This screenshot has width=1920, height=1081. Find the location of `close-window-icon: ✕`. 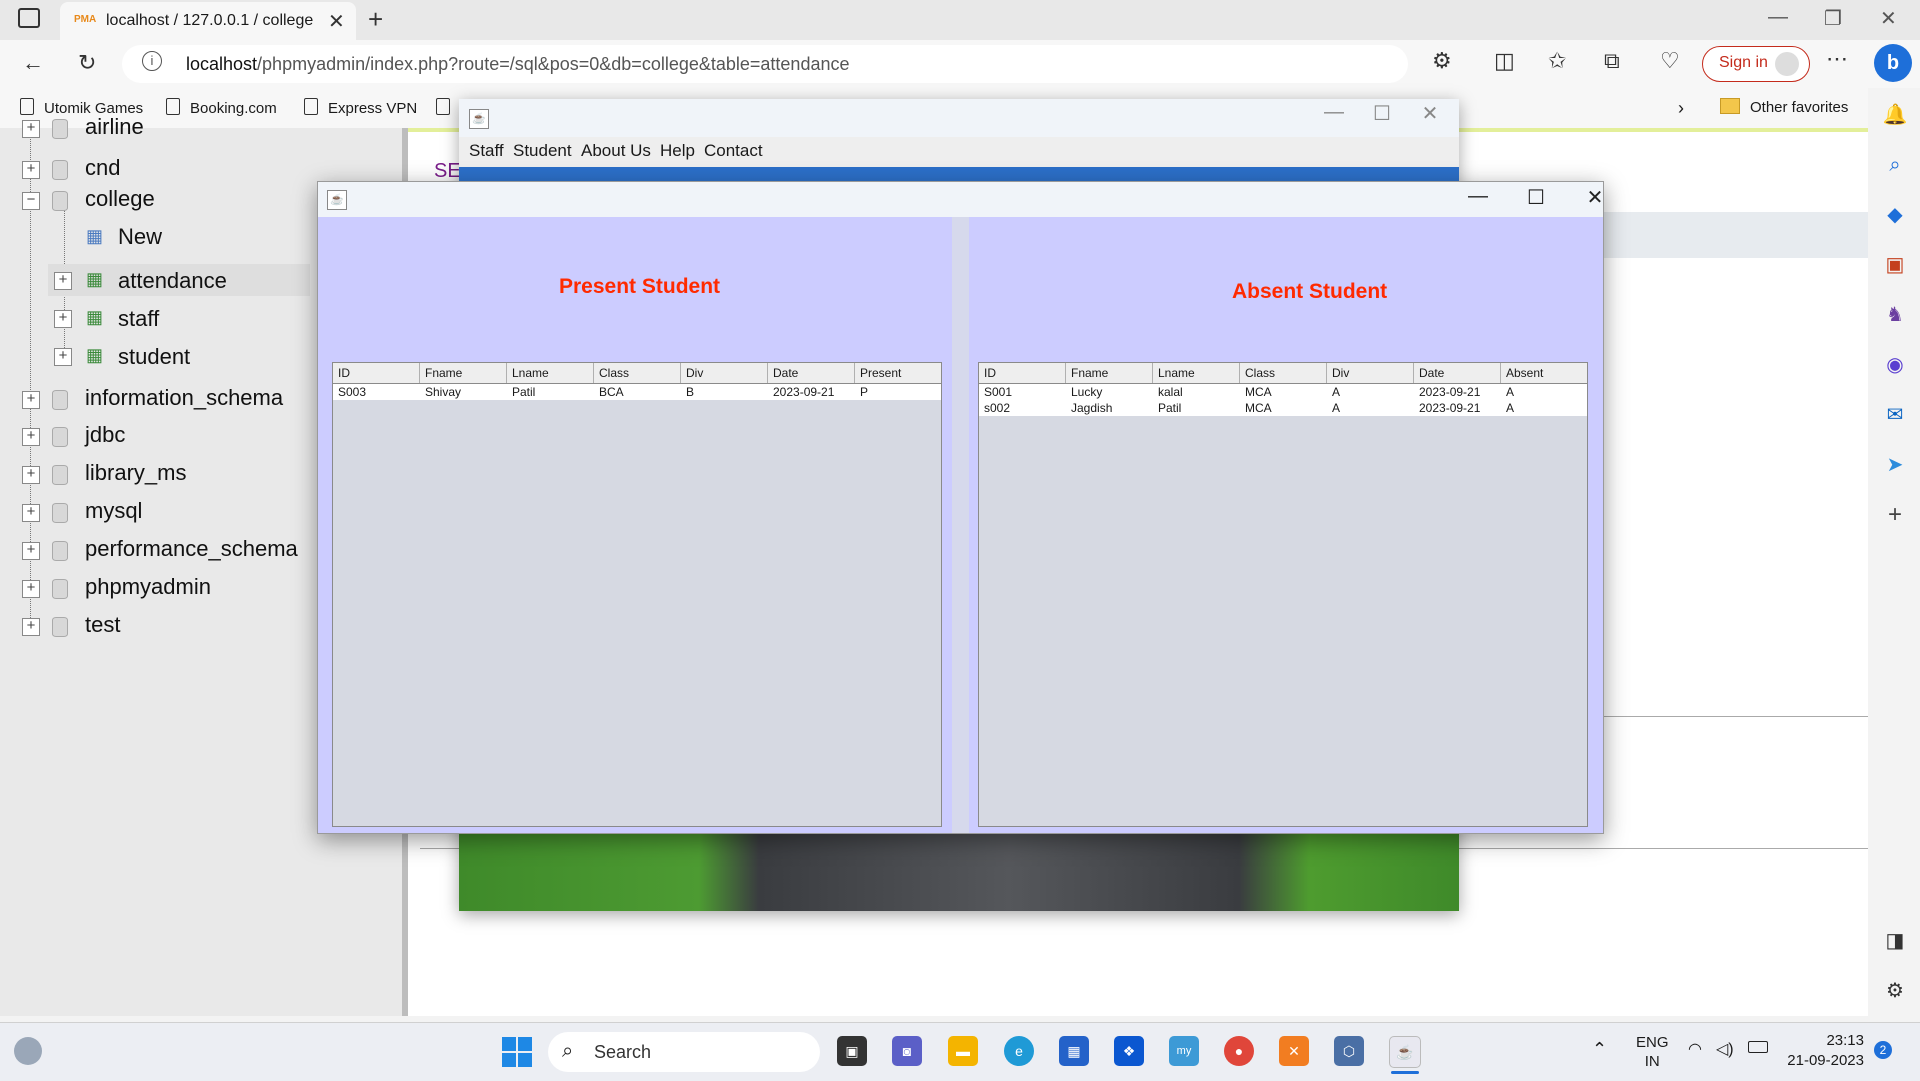

close-window-icon: ✕ is located at coordinates (1888, 18).